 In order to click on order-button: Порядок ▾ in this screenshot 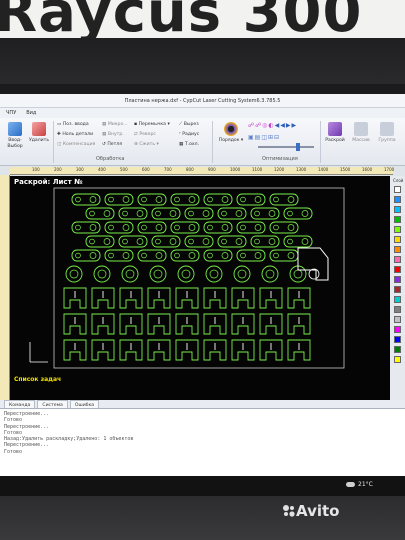, I will do `click(231, 133)`.